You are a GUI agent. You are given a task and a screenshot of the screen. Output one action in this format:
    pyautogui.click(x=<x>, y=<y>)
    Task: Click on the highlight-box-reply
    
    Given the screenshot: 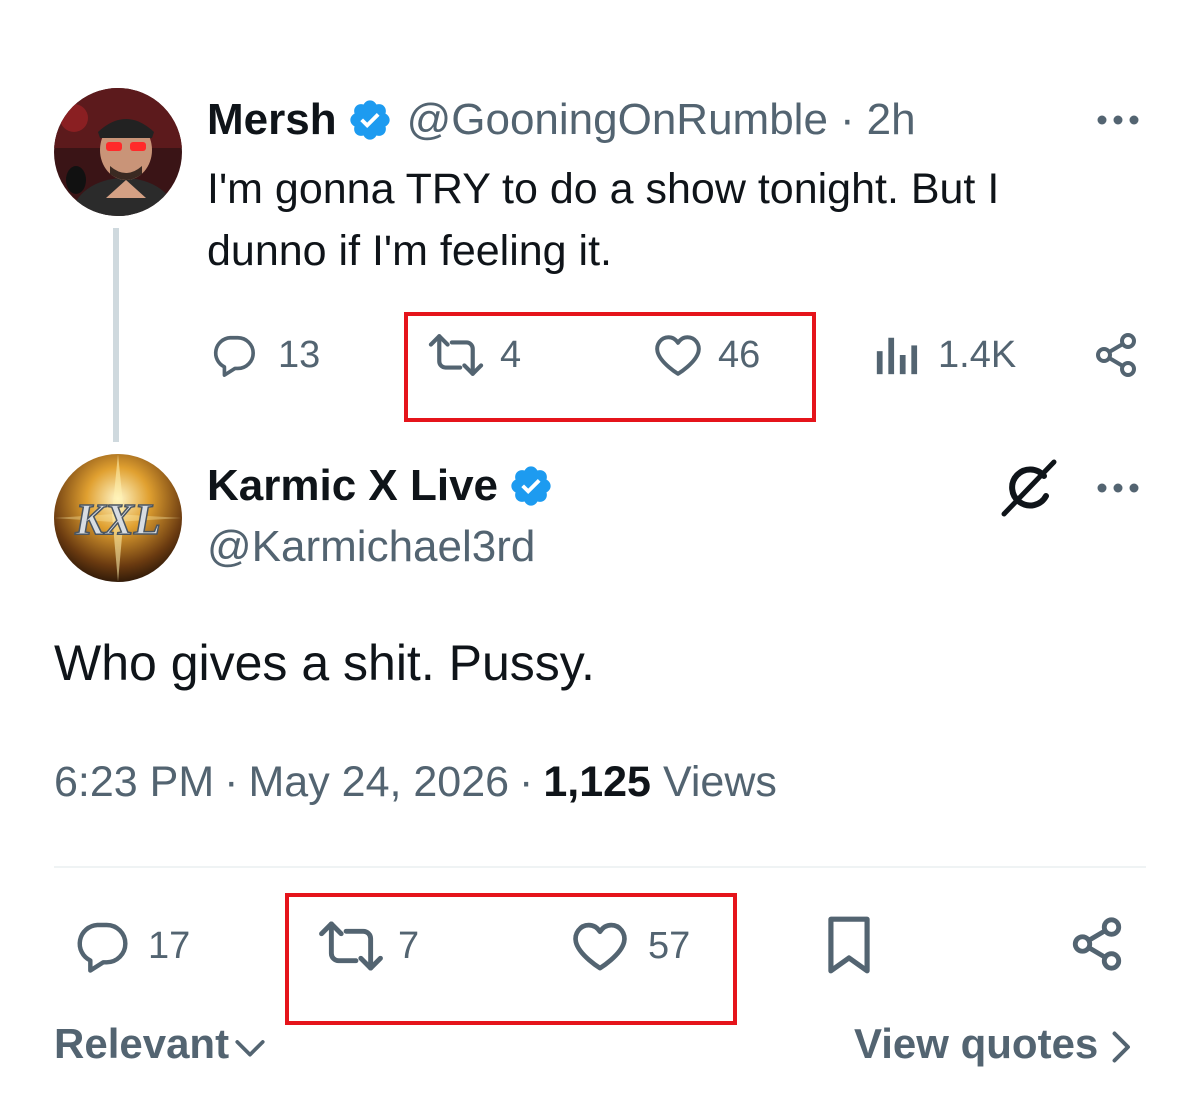 What is the action you would take?
    pyautogui.click(x=511, y=959)
    